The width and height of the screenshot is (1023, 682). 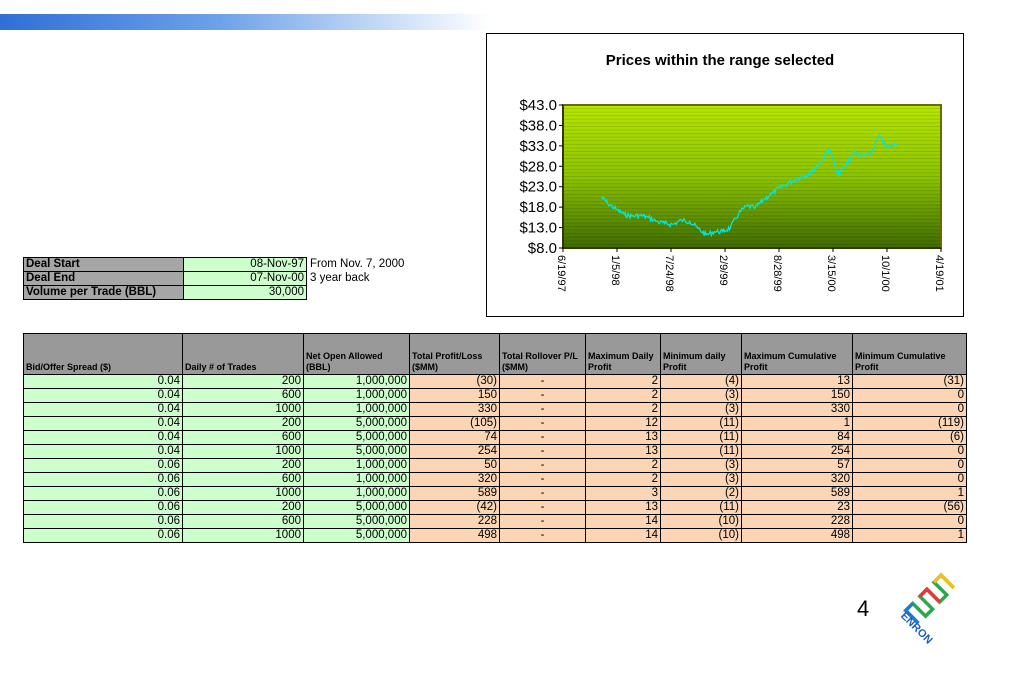 What do you see at coordinates (909, 507) in the screenshot?
I see `table-cell: (56)` at bounding box center [909, 507].